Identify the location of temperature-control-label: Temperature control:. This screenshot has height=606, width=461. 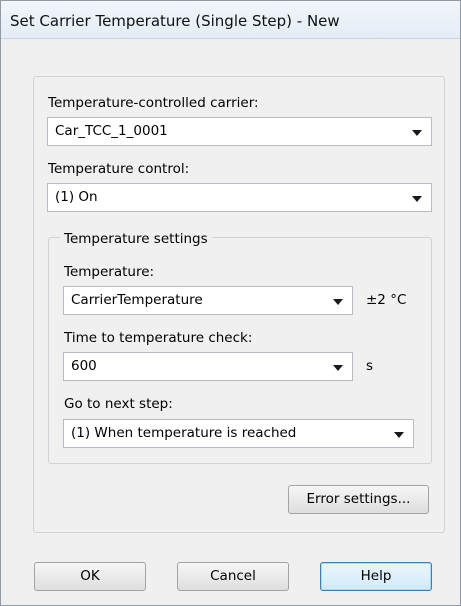
(119, 169).